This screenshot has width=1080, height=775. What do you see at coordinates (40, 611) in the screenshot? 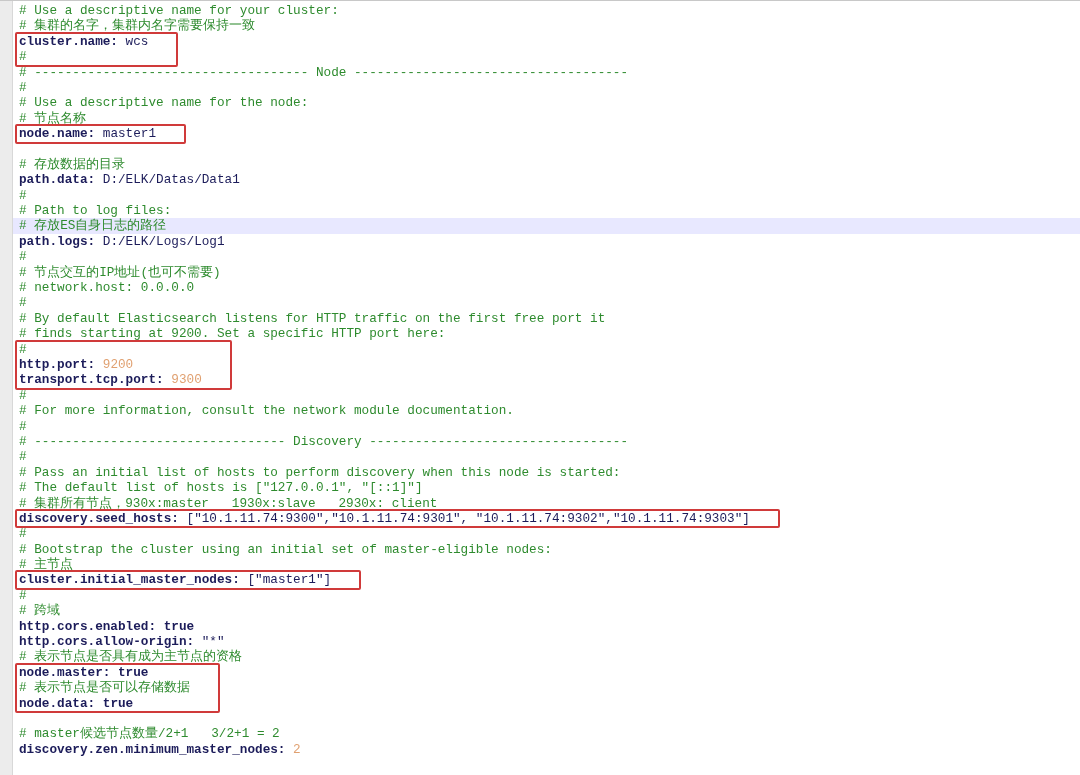
I see `code-comment: # 跨域` at bounding box center [40, 611].